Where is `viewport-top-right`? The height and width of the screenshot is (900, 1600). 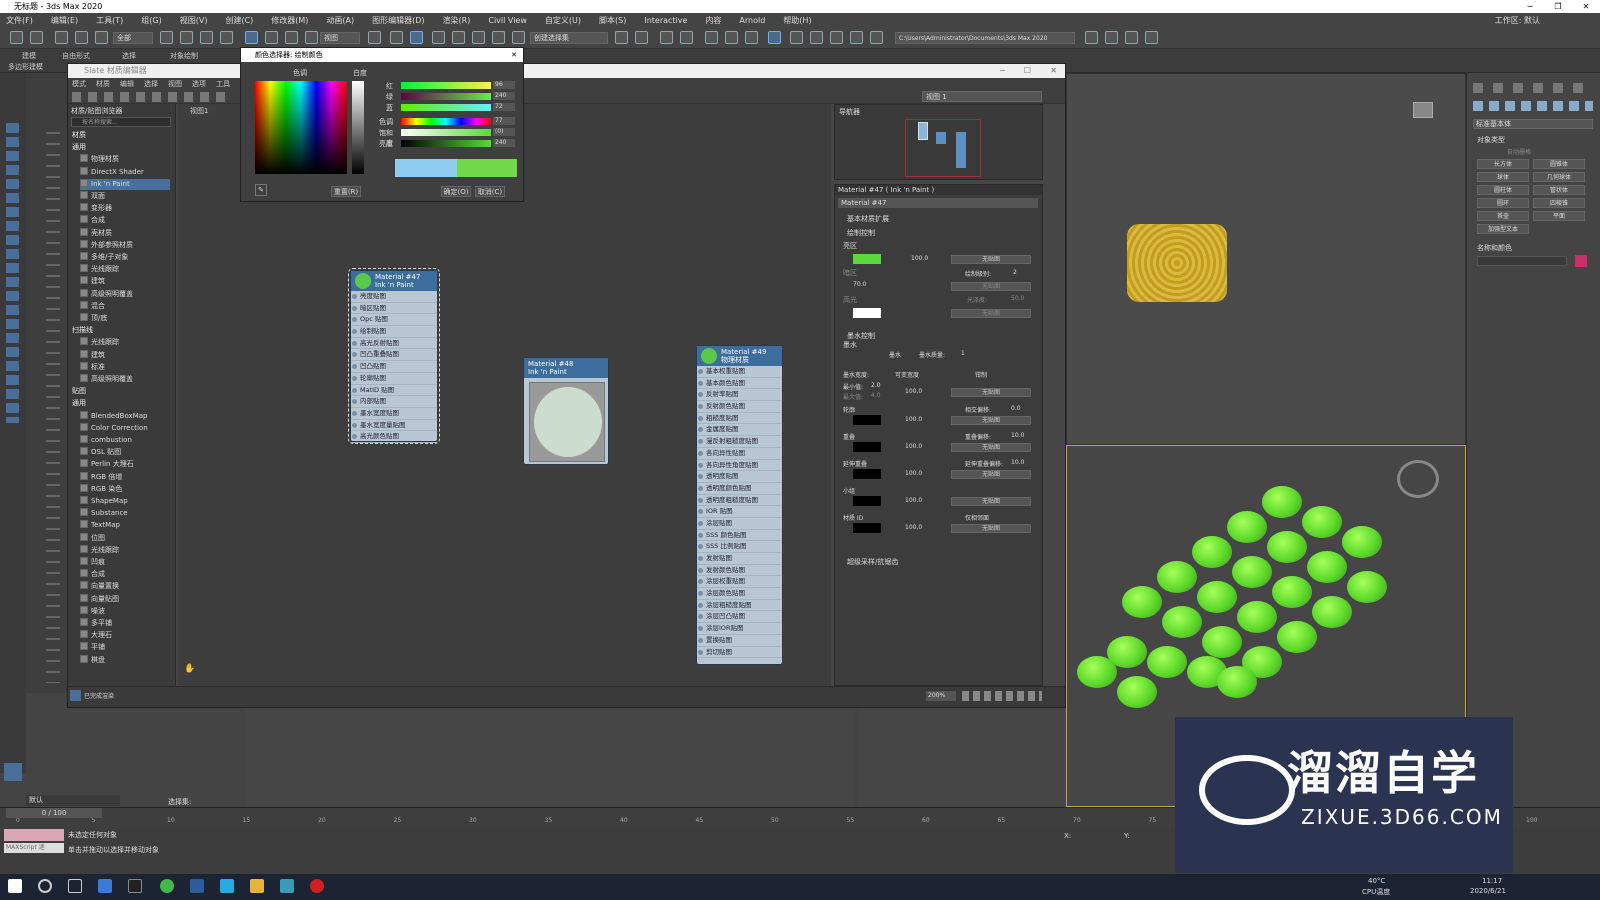 viewport-top-right is located at coordinates (1266, 259).